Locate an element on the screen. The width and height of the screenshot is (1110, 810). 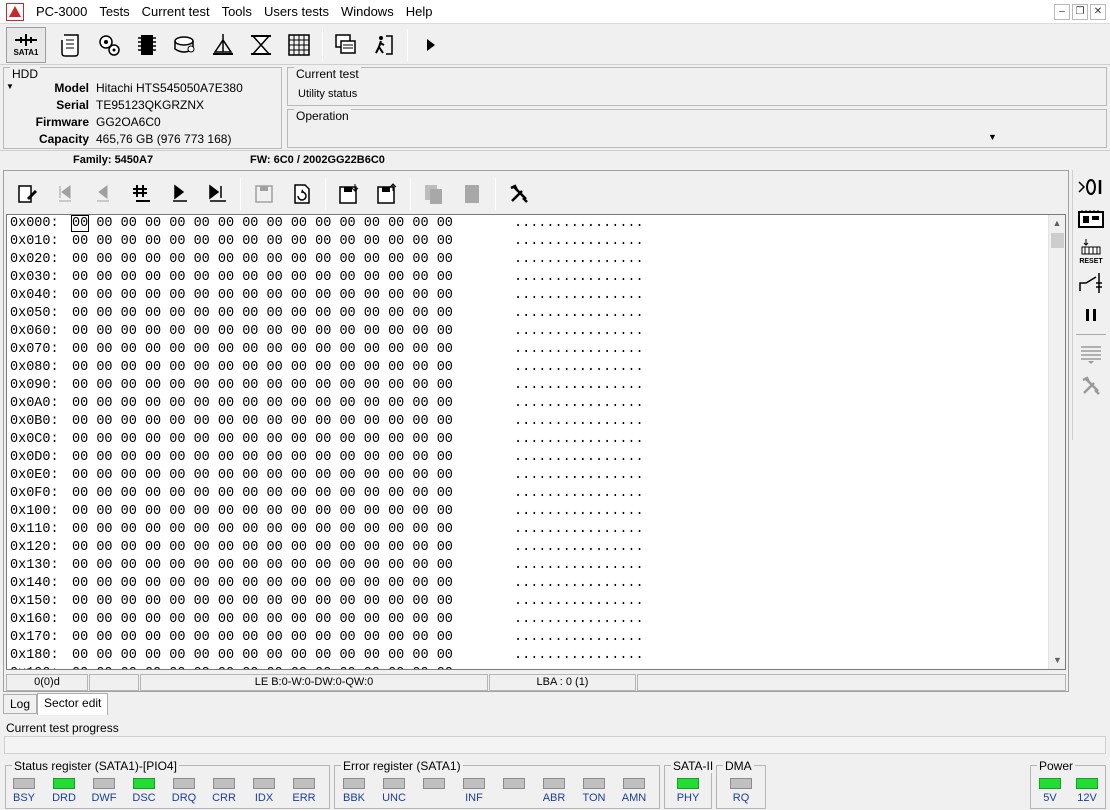
zone-button is located at coordinates (261, 45).